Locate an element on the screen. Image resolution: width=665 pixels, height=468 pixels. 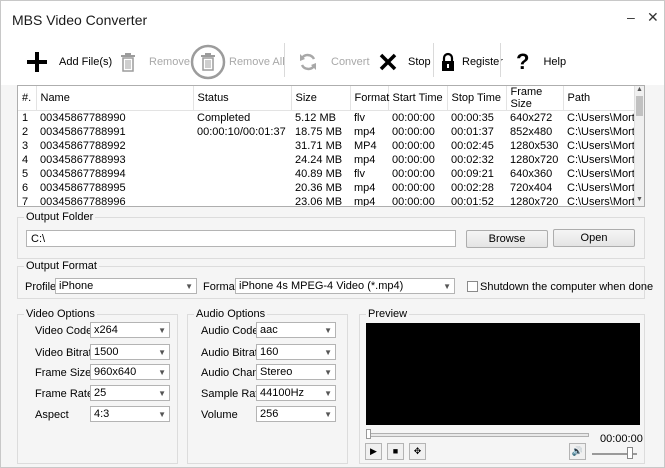
move-arrows-icon: ✥ is located at coordinates (417, 451).